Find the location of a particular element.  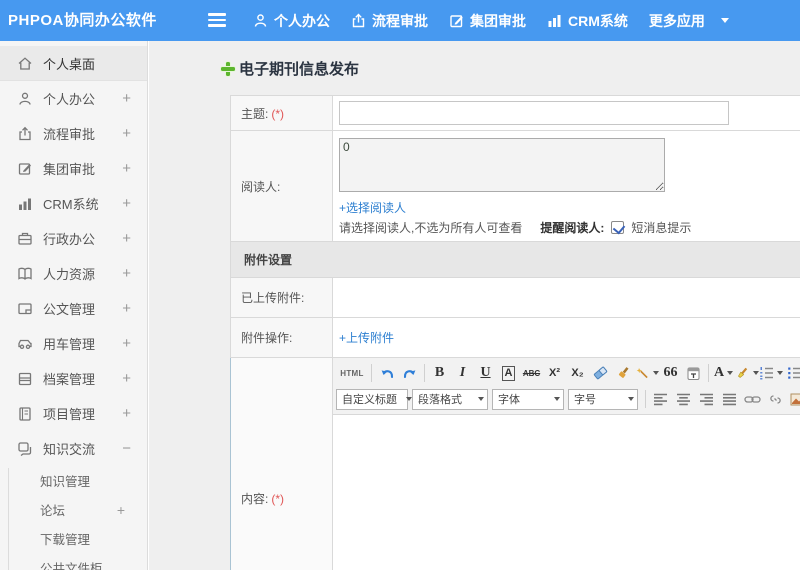

sms-notify-label: 短消息提示 is located at coordinates (661, 228).